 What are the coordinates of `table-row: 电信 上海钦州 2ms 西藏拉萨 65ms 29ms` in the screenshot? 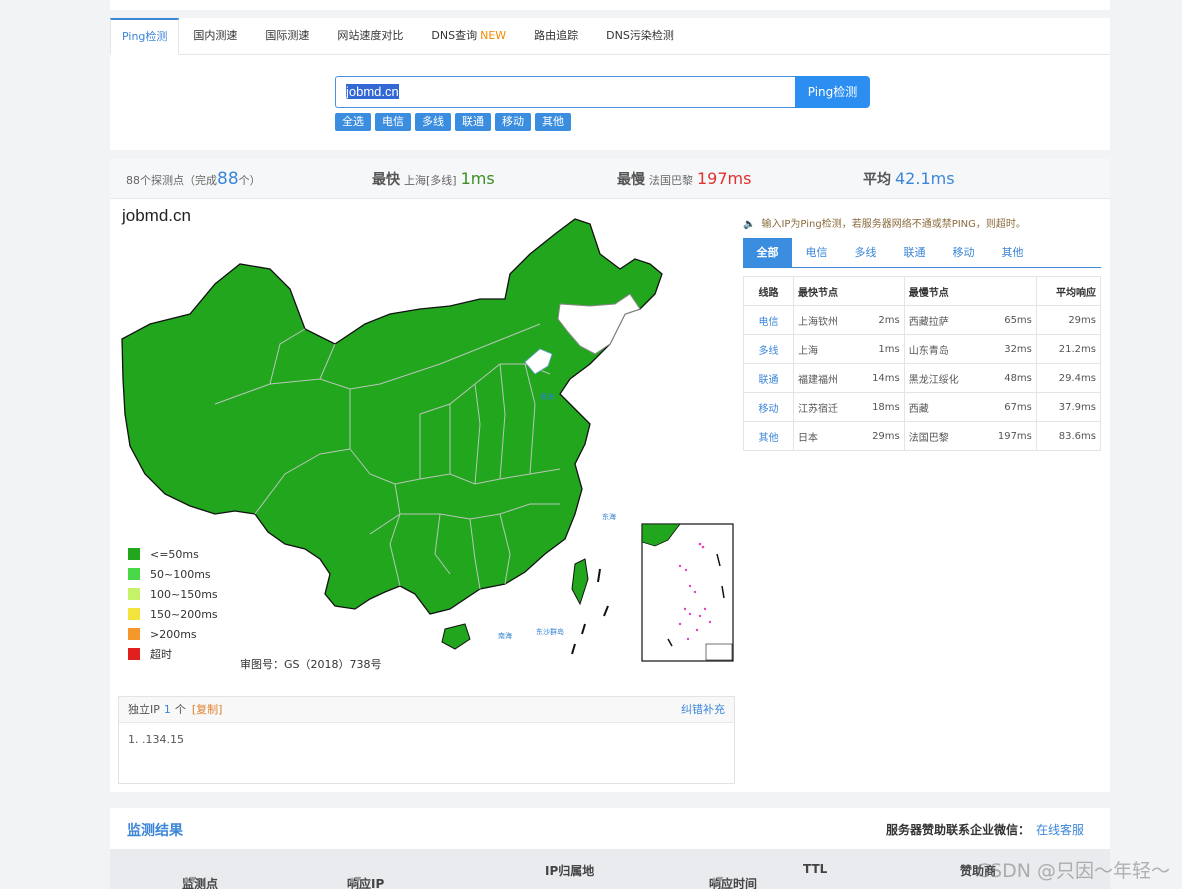 It's located at (922, 320).